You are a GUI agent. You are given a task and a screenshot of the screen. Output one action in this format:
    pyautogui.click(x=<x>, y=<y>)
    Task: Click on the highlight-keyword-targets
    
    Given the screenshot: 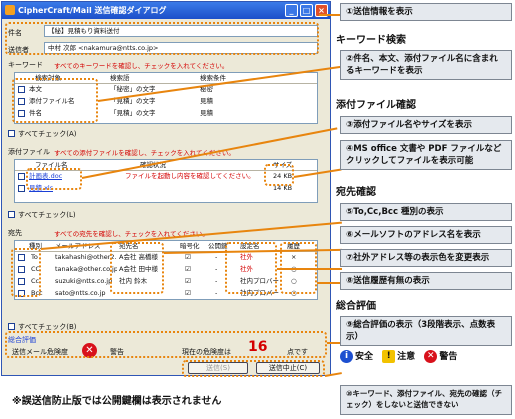 What is the action you would take?
    pyautogui.click(x=55, y=100)
    